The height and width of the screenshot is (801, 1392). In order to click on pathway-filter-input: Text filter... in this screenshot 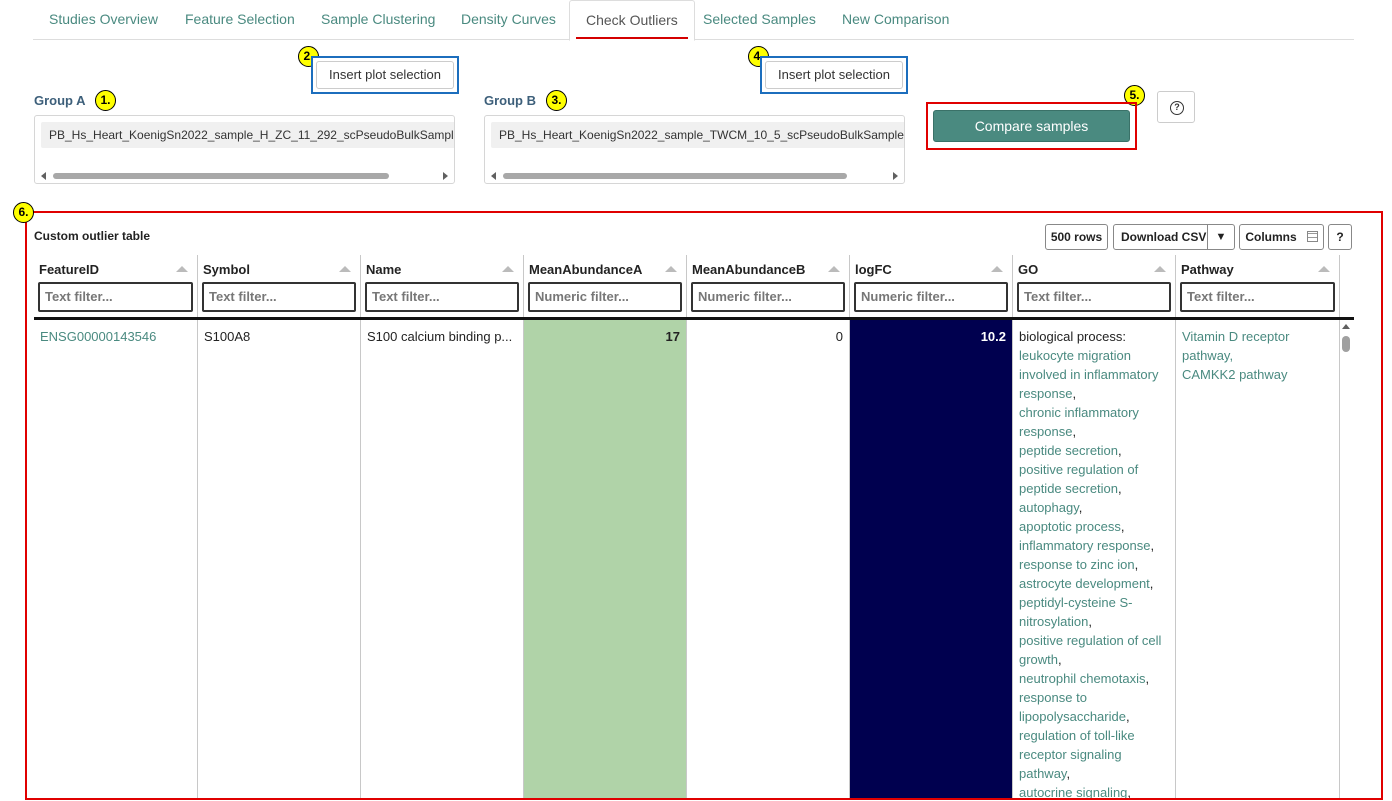, I will do `click(1257, 297)`.